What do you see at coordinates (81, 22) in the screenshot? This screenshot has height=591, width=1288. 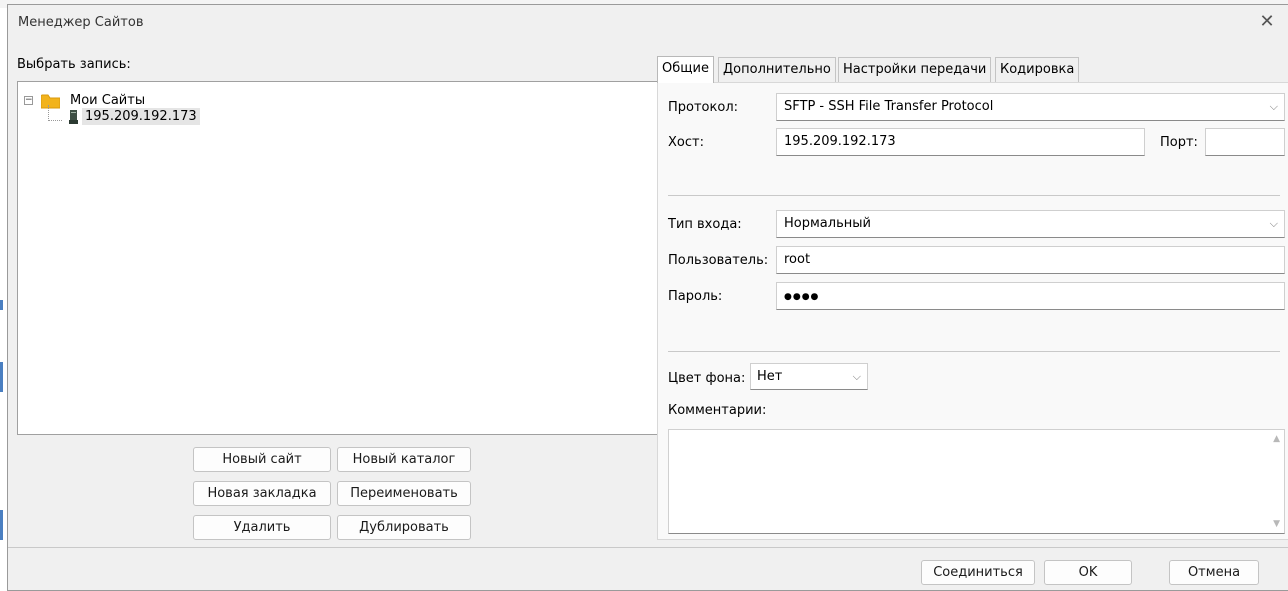 I see `dialog-title: Менеджер Сайтов` at bounding box center [81, 22].